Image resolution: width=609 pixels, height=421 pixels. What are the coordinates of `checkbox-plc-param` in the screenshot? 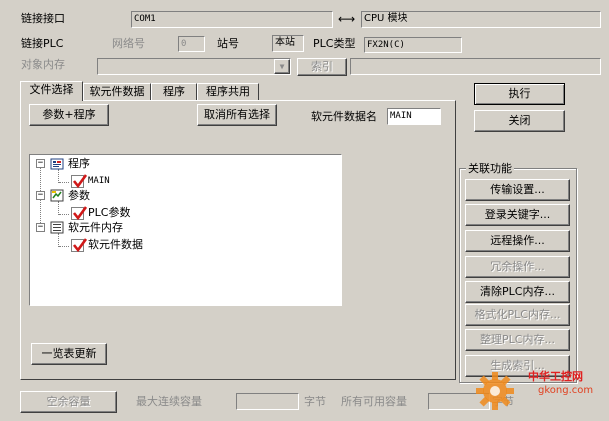 It's located at (79, 213).